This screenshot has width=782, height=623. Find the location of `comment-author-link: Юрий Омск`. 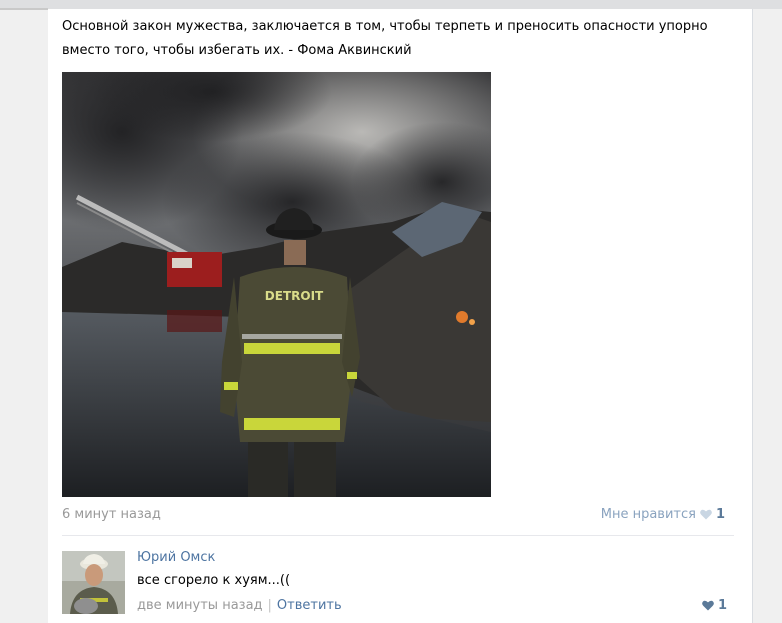

comment-author-link: Юрий Омск is located at coordinates (176, 557).